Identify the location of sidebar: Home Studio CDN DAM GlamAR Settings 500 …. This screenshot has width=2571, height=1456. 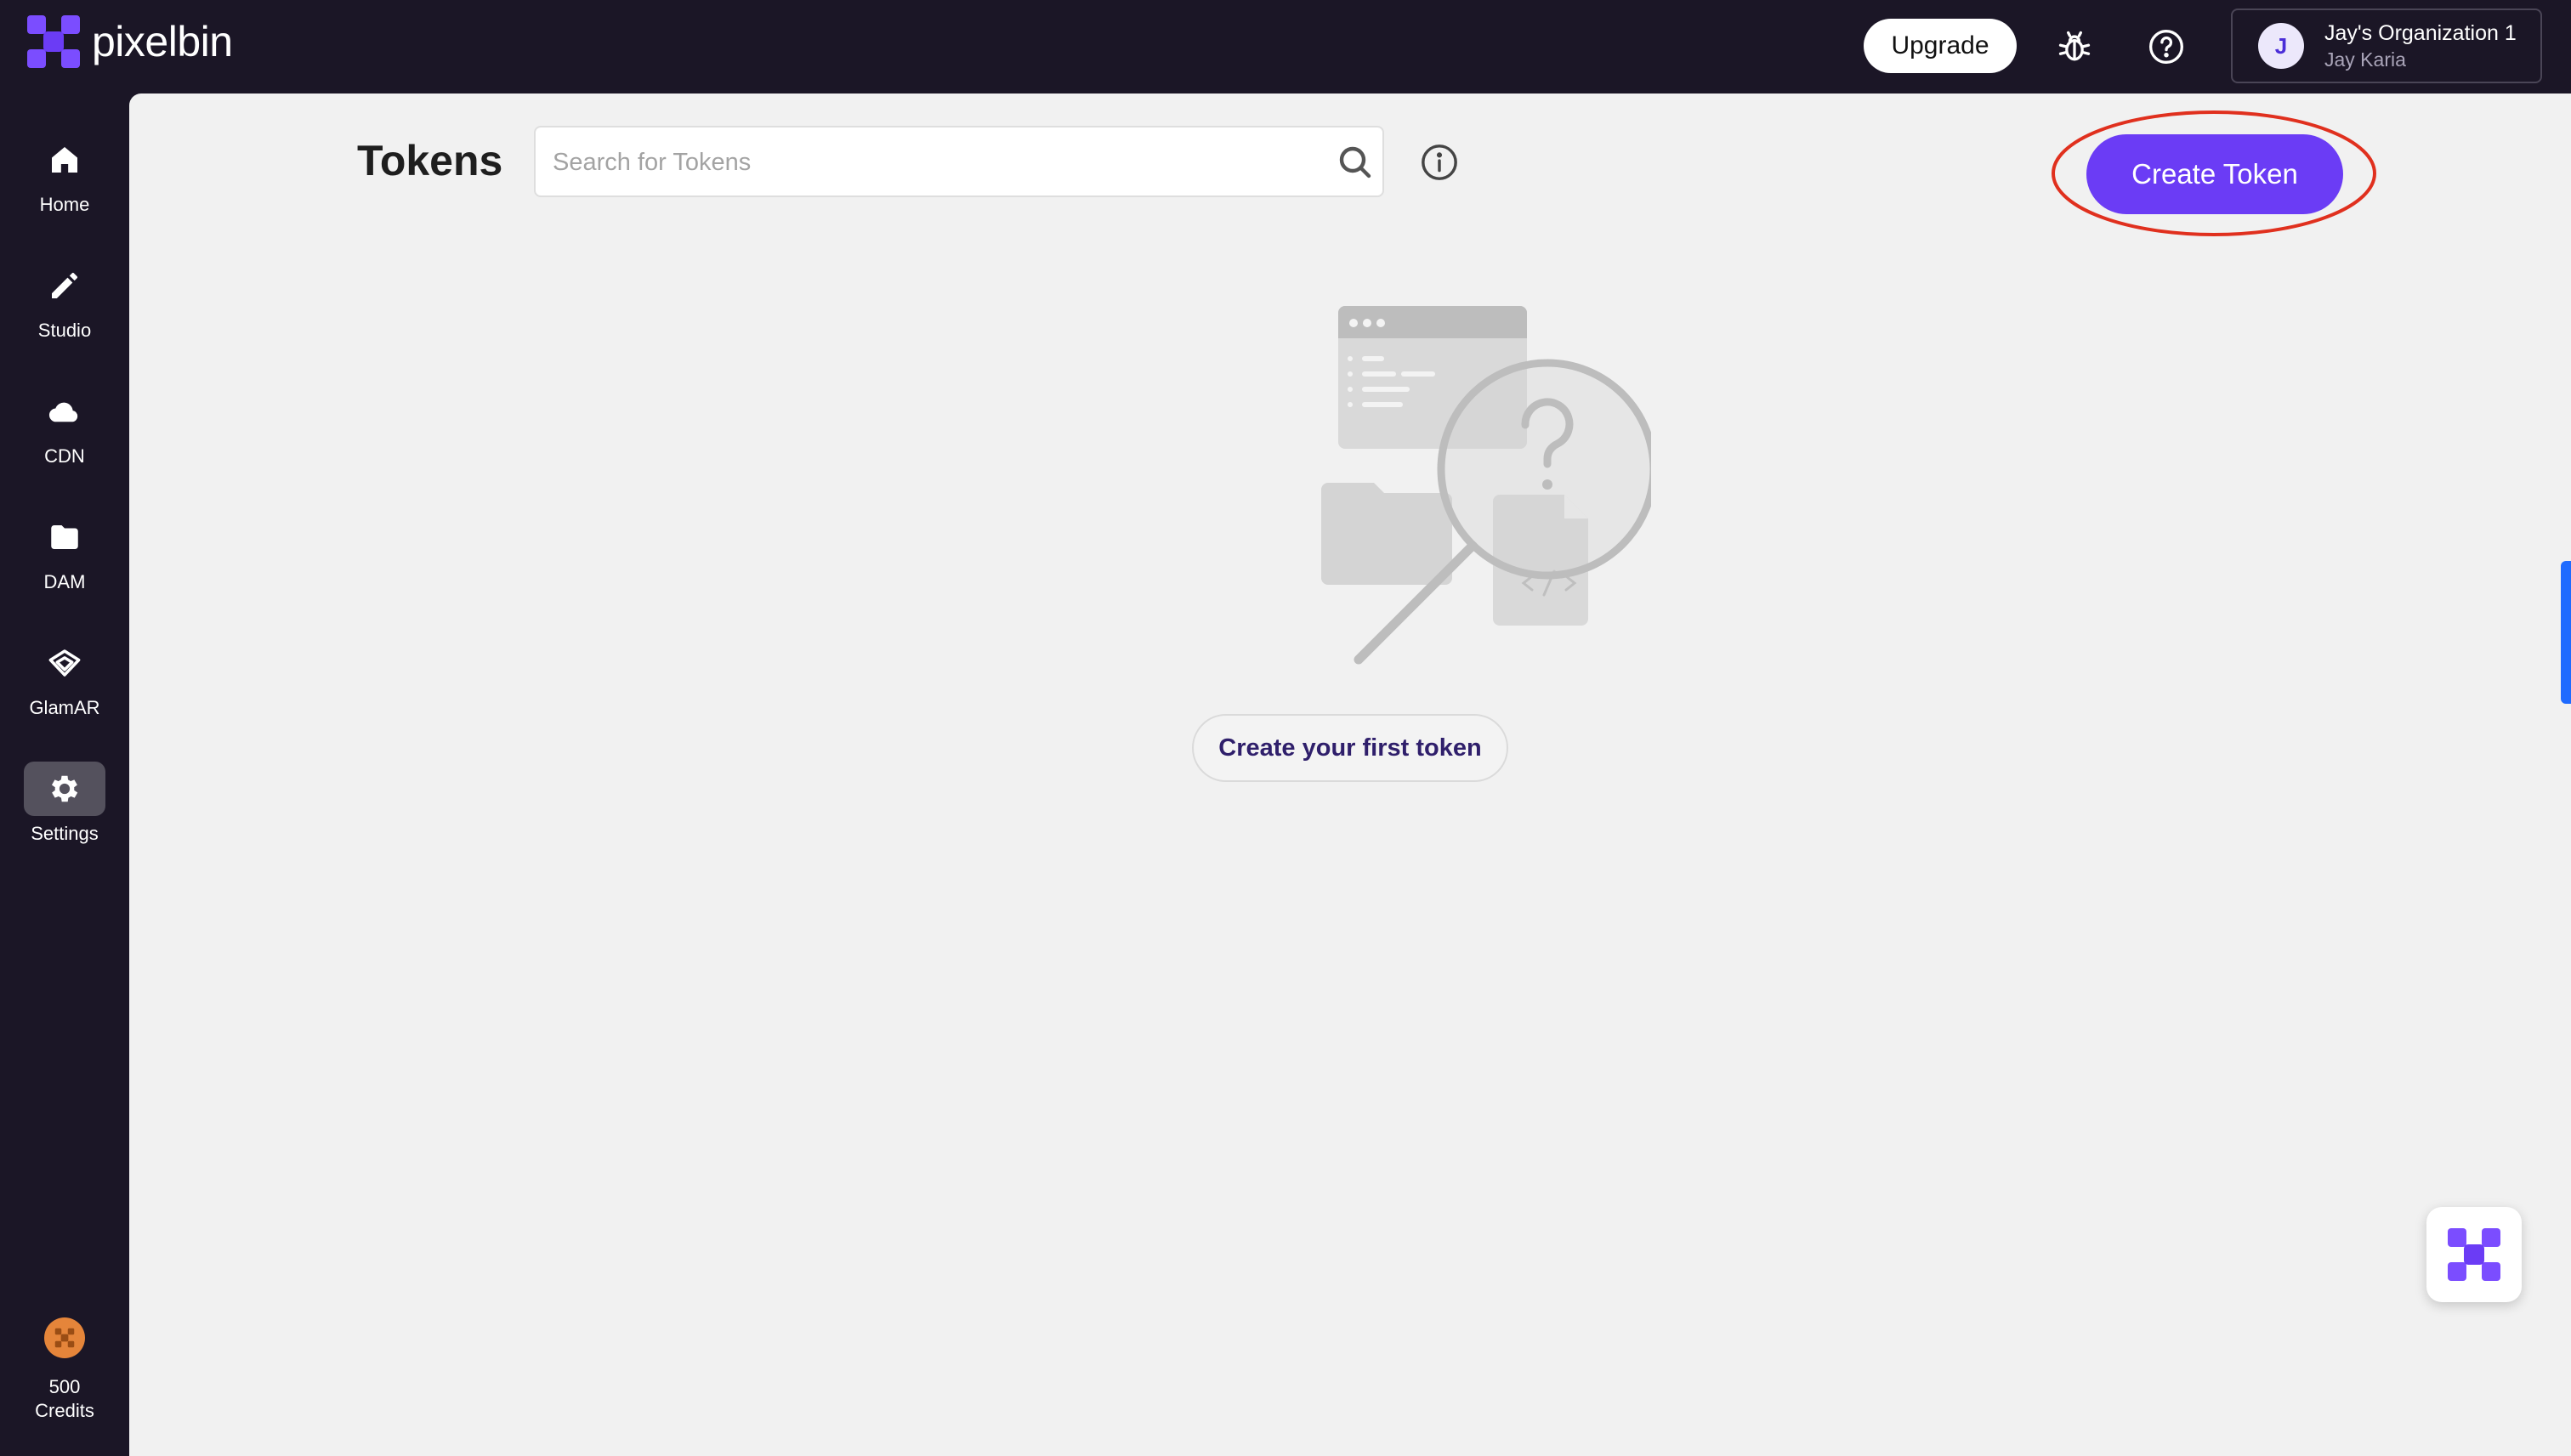
(64, 774).